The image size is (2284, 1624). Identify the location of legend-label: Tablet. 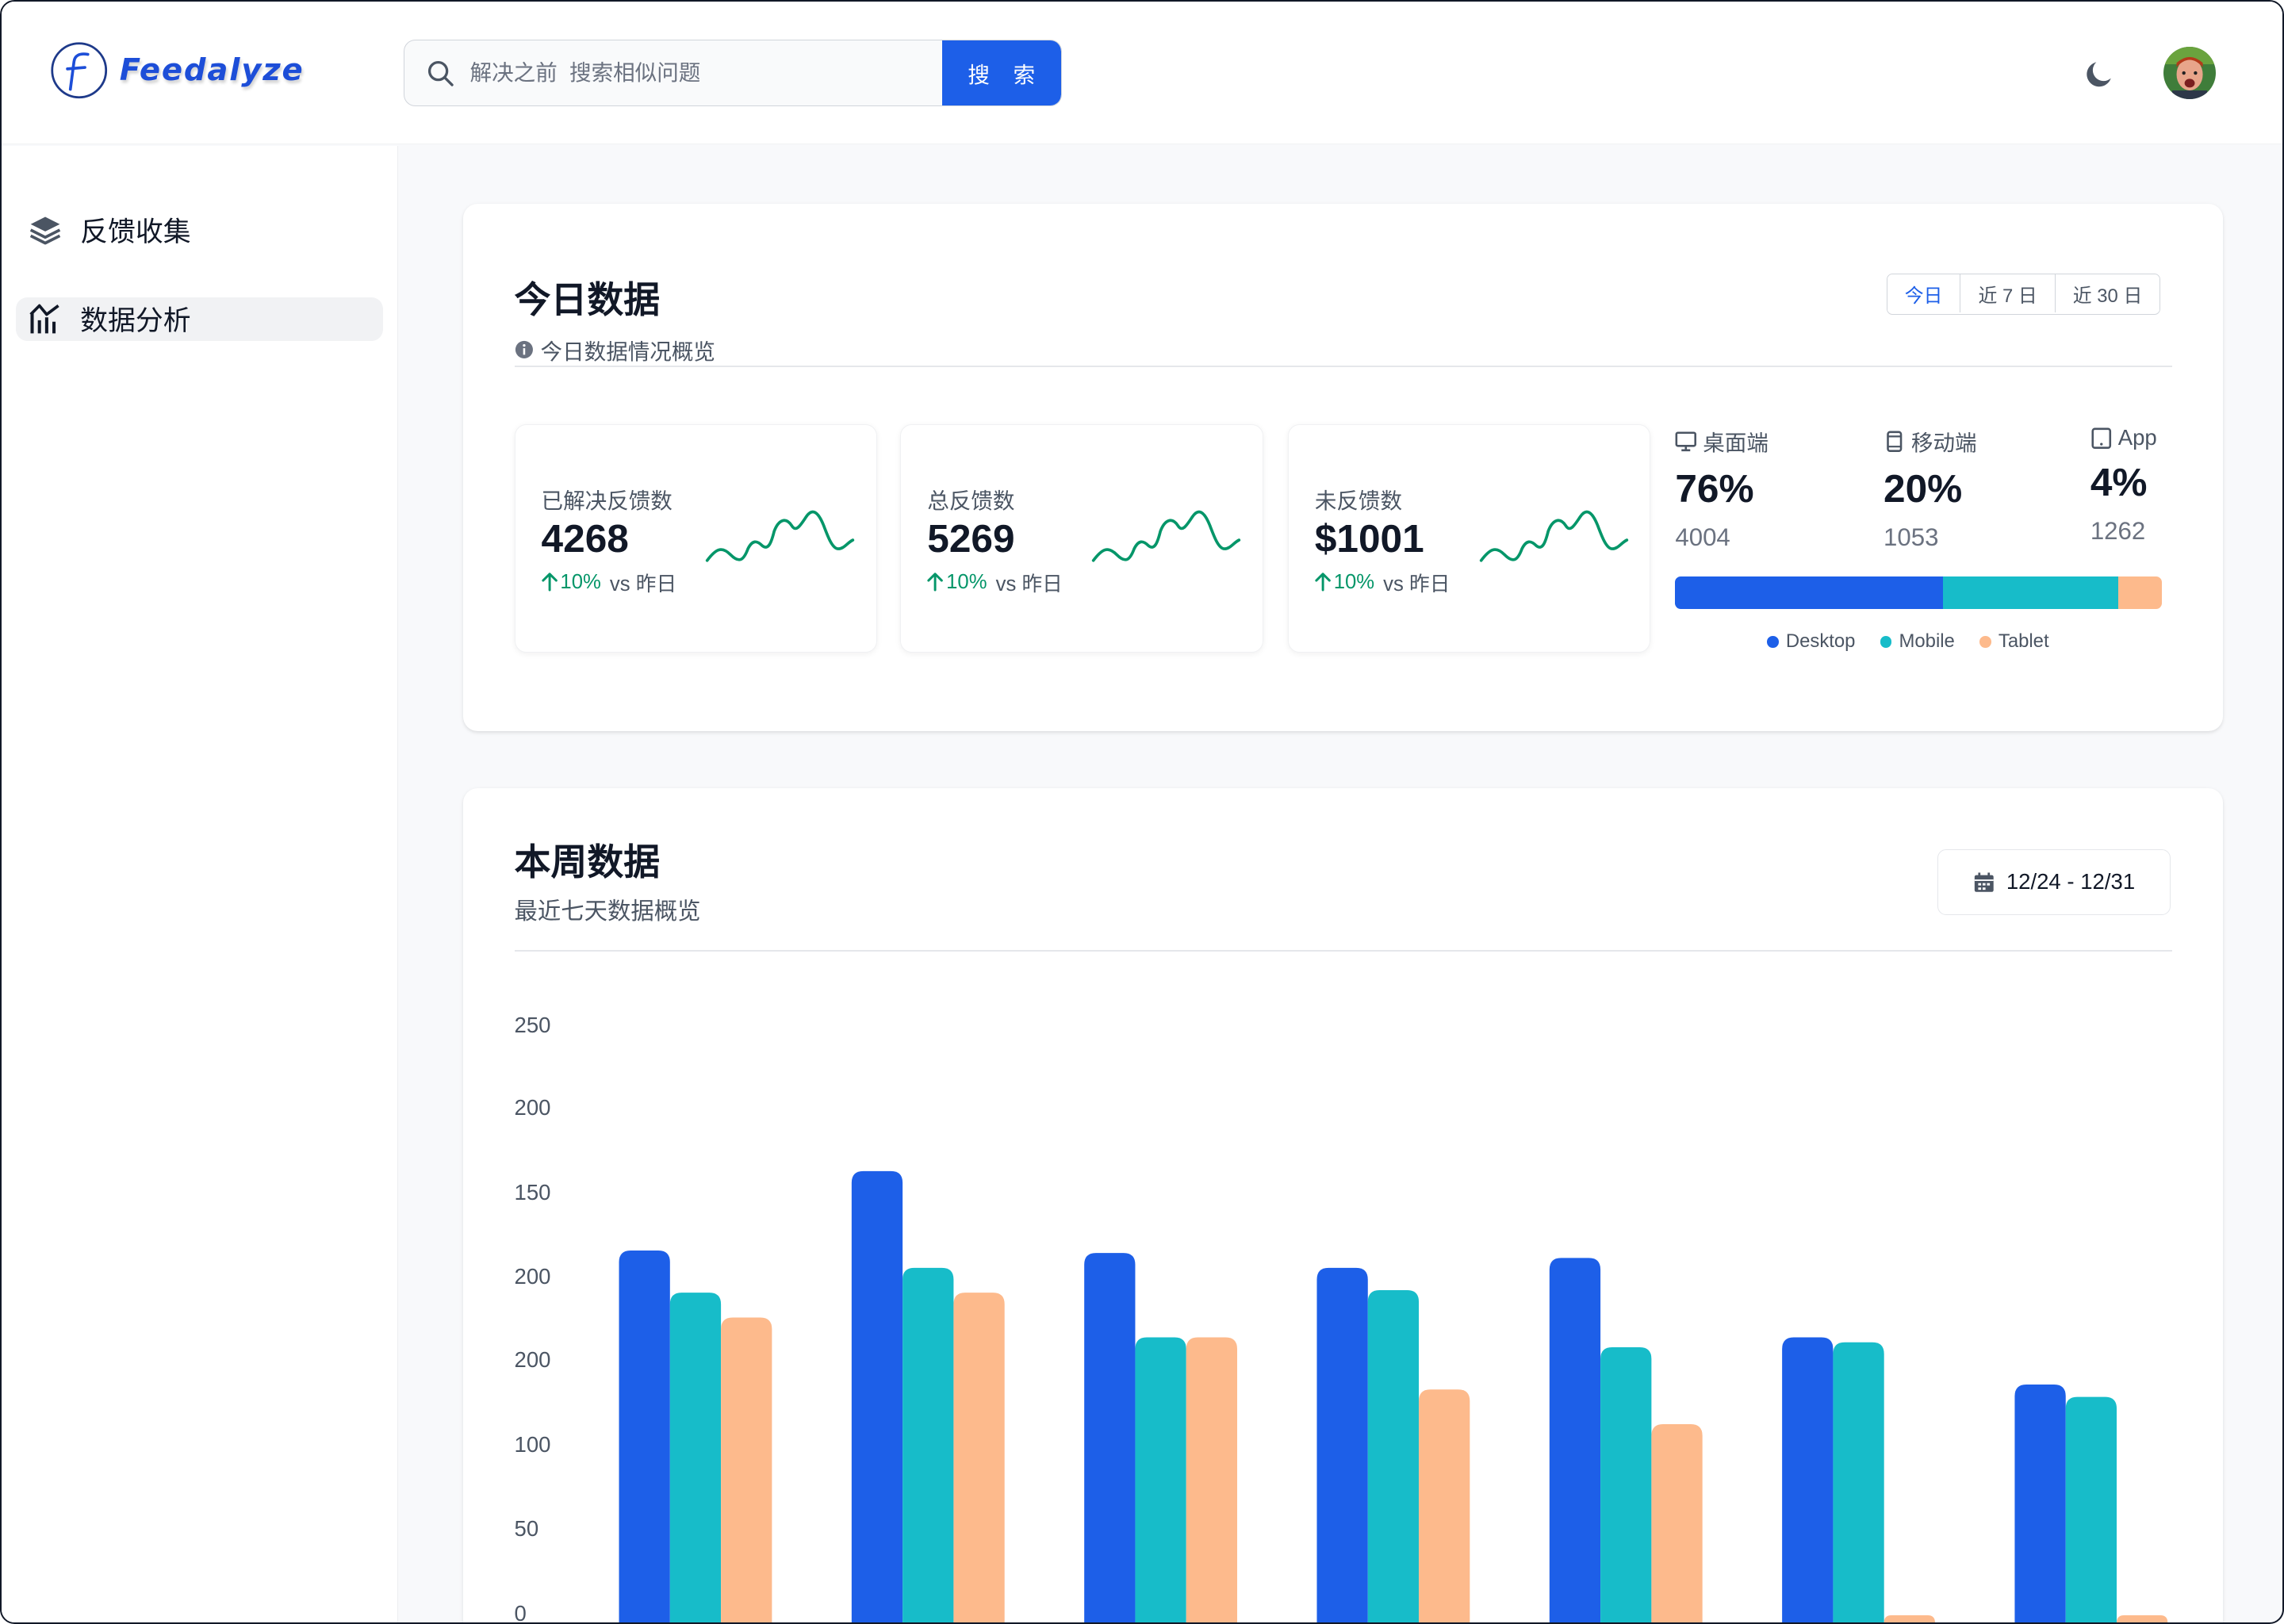
(2023, 641).